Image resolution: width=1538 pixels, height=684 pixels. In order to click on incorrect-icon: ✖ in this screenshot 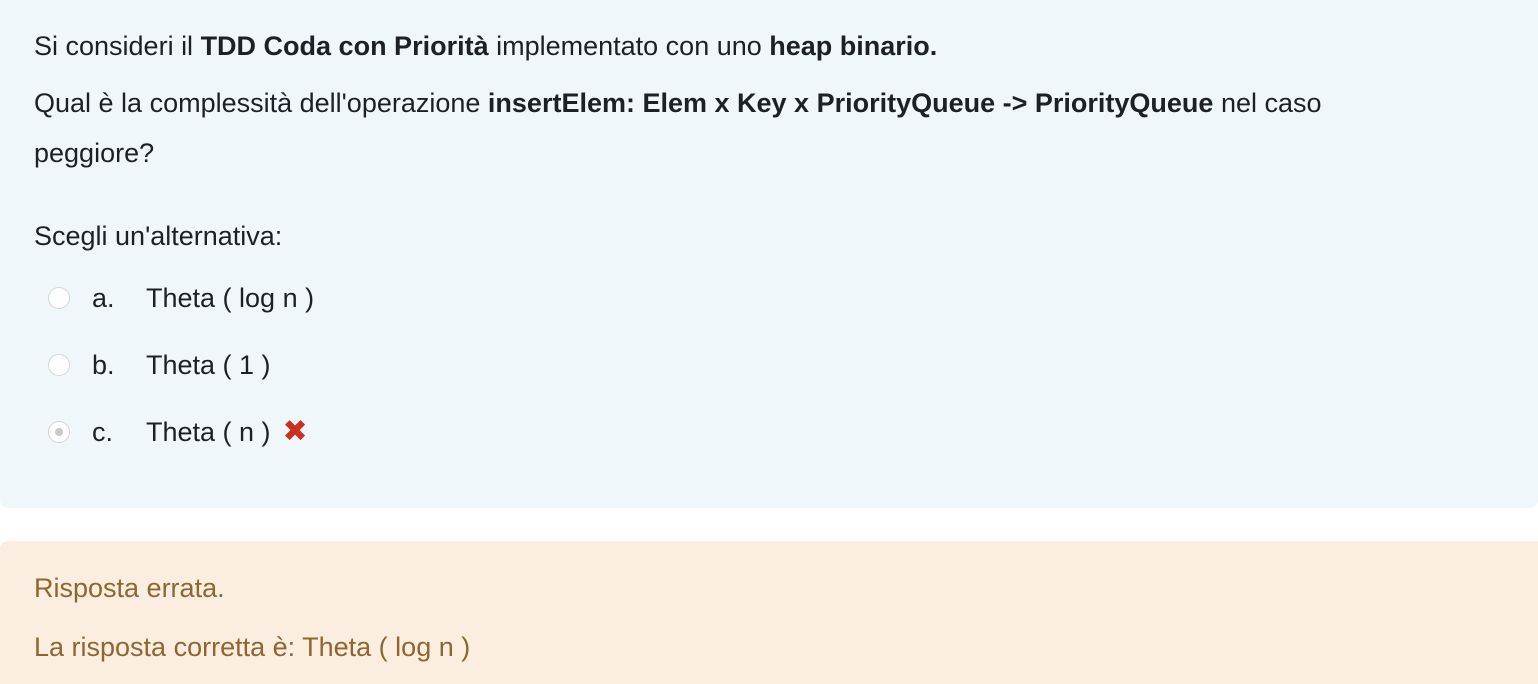, I will do `click(295, 431)`.